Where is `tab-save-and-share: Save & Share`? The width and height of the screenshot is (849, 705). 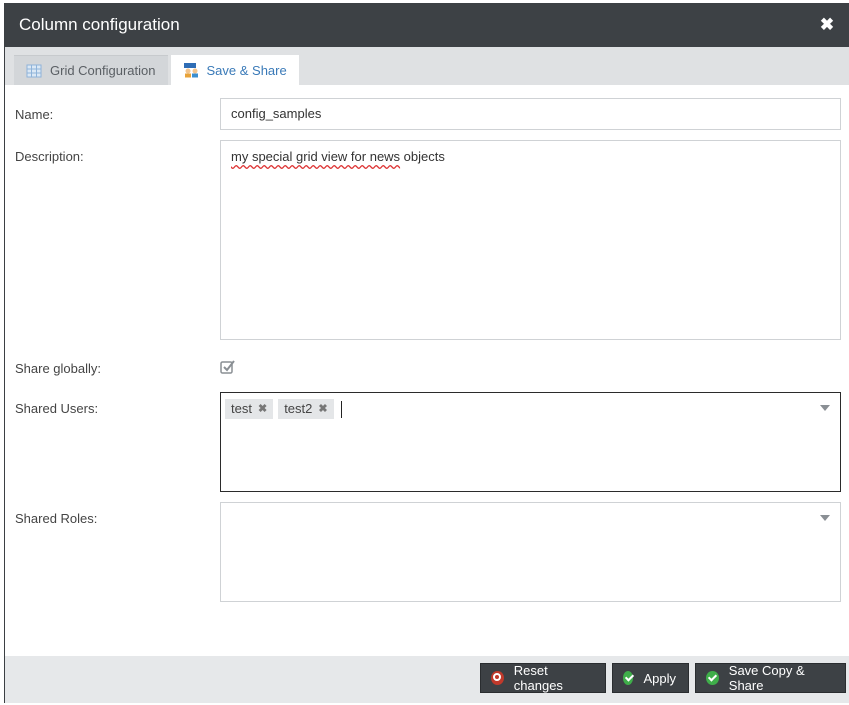 tab-save-and-share: Save & Share is located at coordinates (234, 70).